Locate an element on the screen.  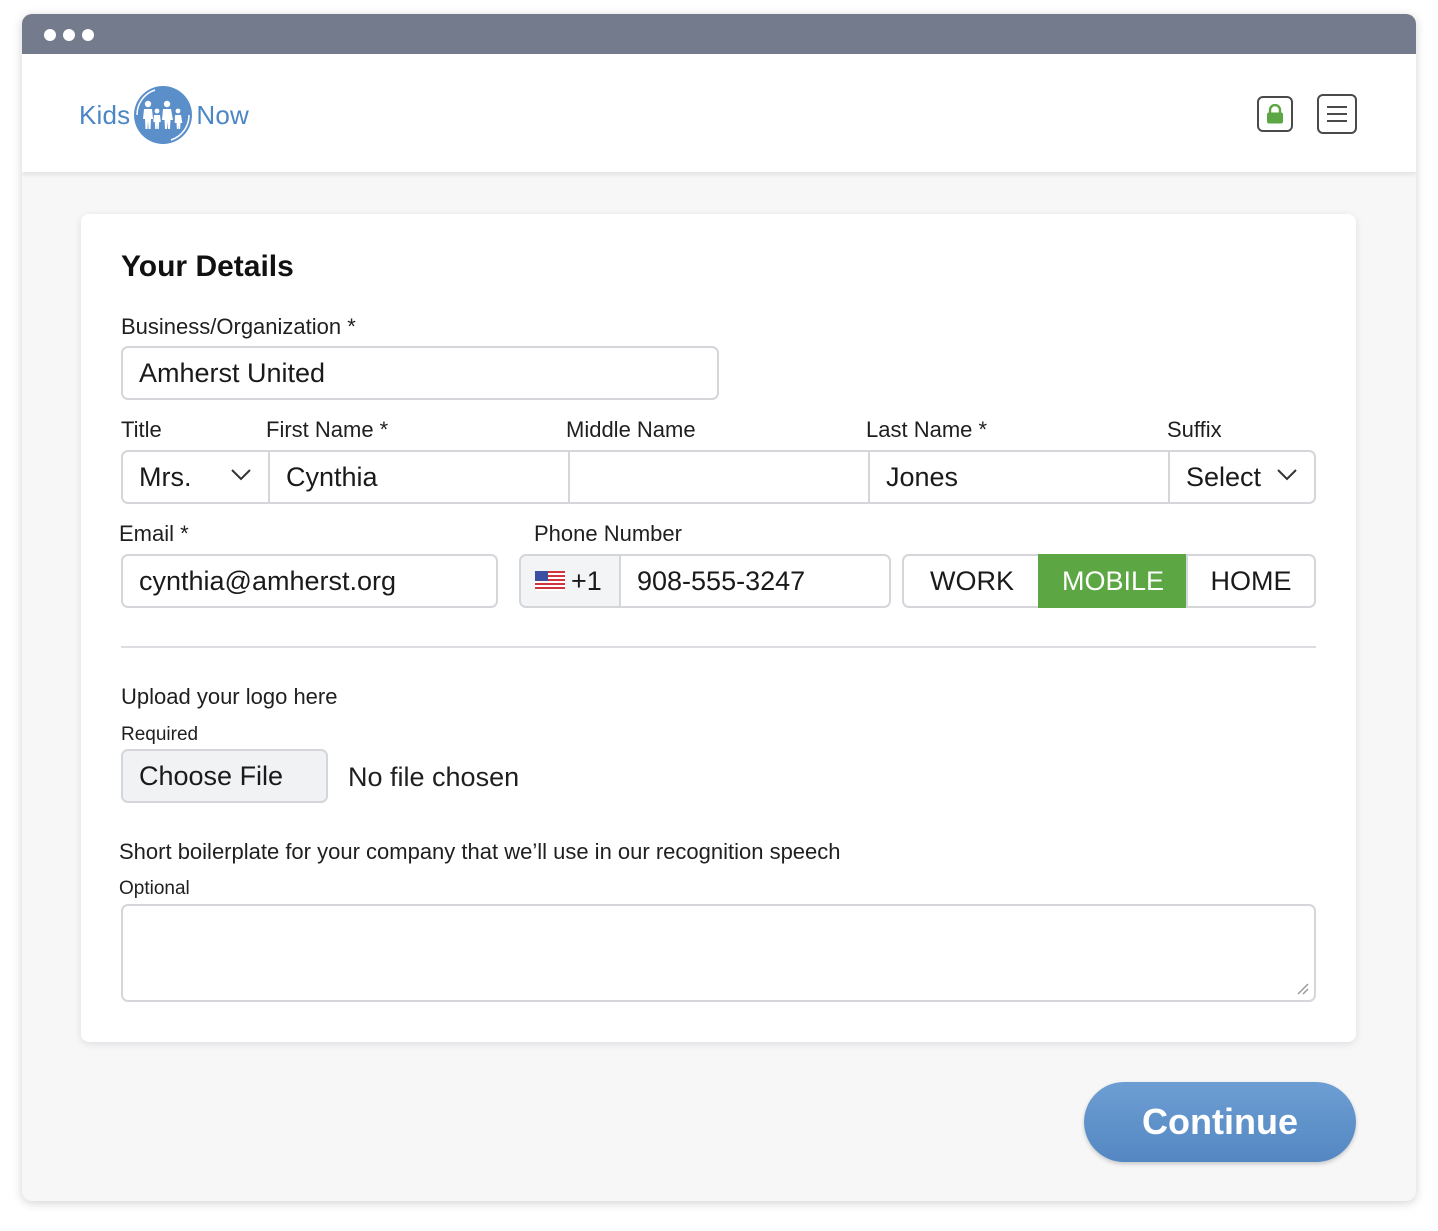
continue-button: Continue is located at coordinates (1220, 1122).